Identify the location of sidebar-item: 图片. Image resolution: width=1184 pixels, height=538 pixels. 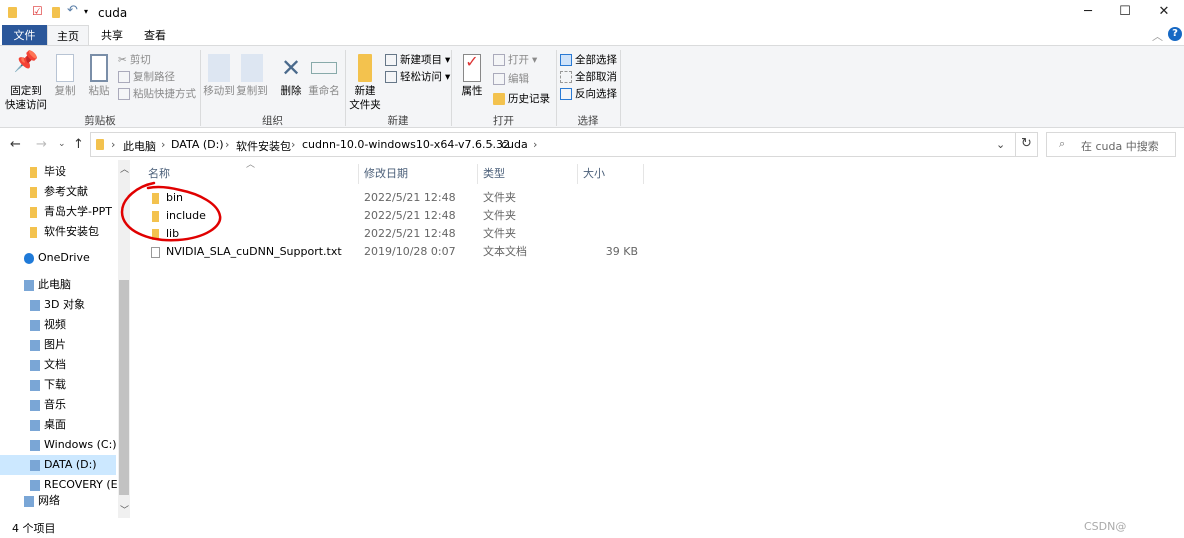
(58, 345).